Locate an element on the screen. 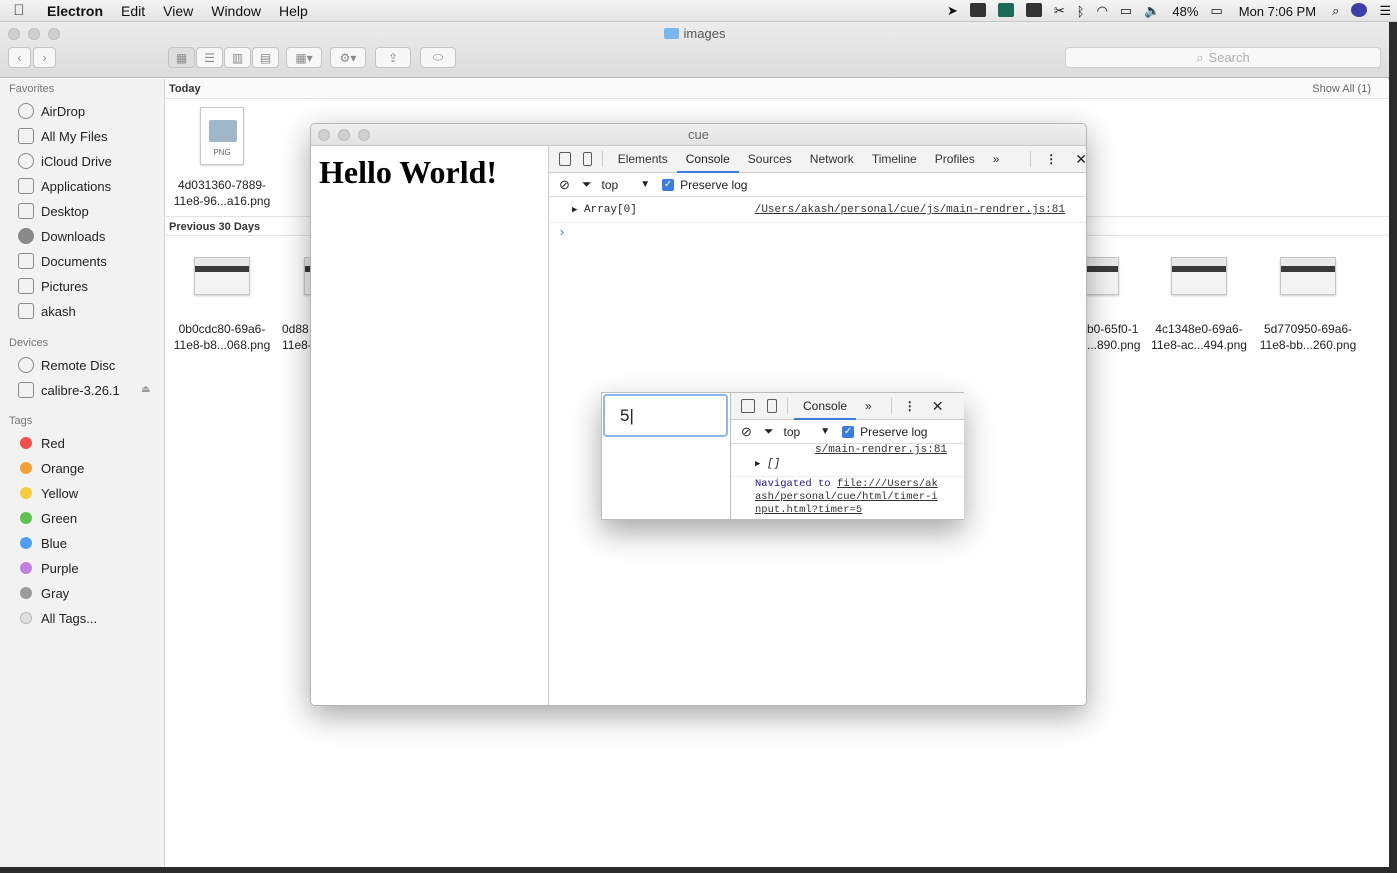  spotlight-search-icon: ⌕ is located at coordinates (1335, 11).